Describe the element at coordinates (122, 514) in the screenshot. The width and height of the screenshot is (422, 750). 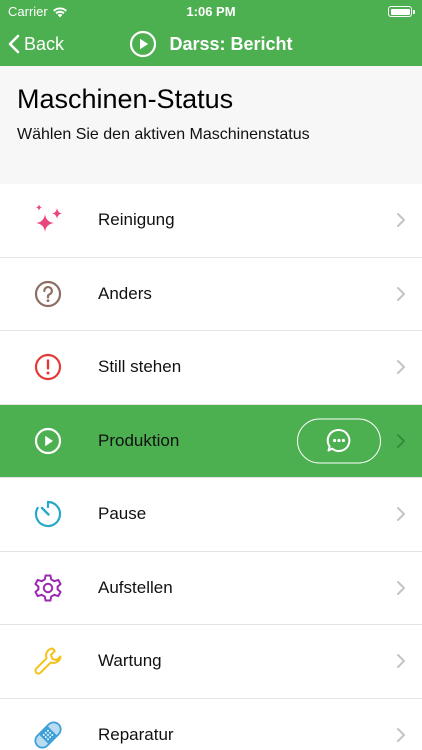
I see `status-item-label: Pause` at that location.